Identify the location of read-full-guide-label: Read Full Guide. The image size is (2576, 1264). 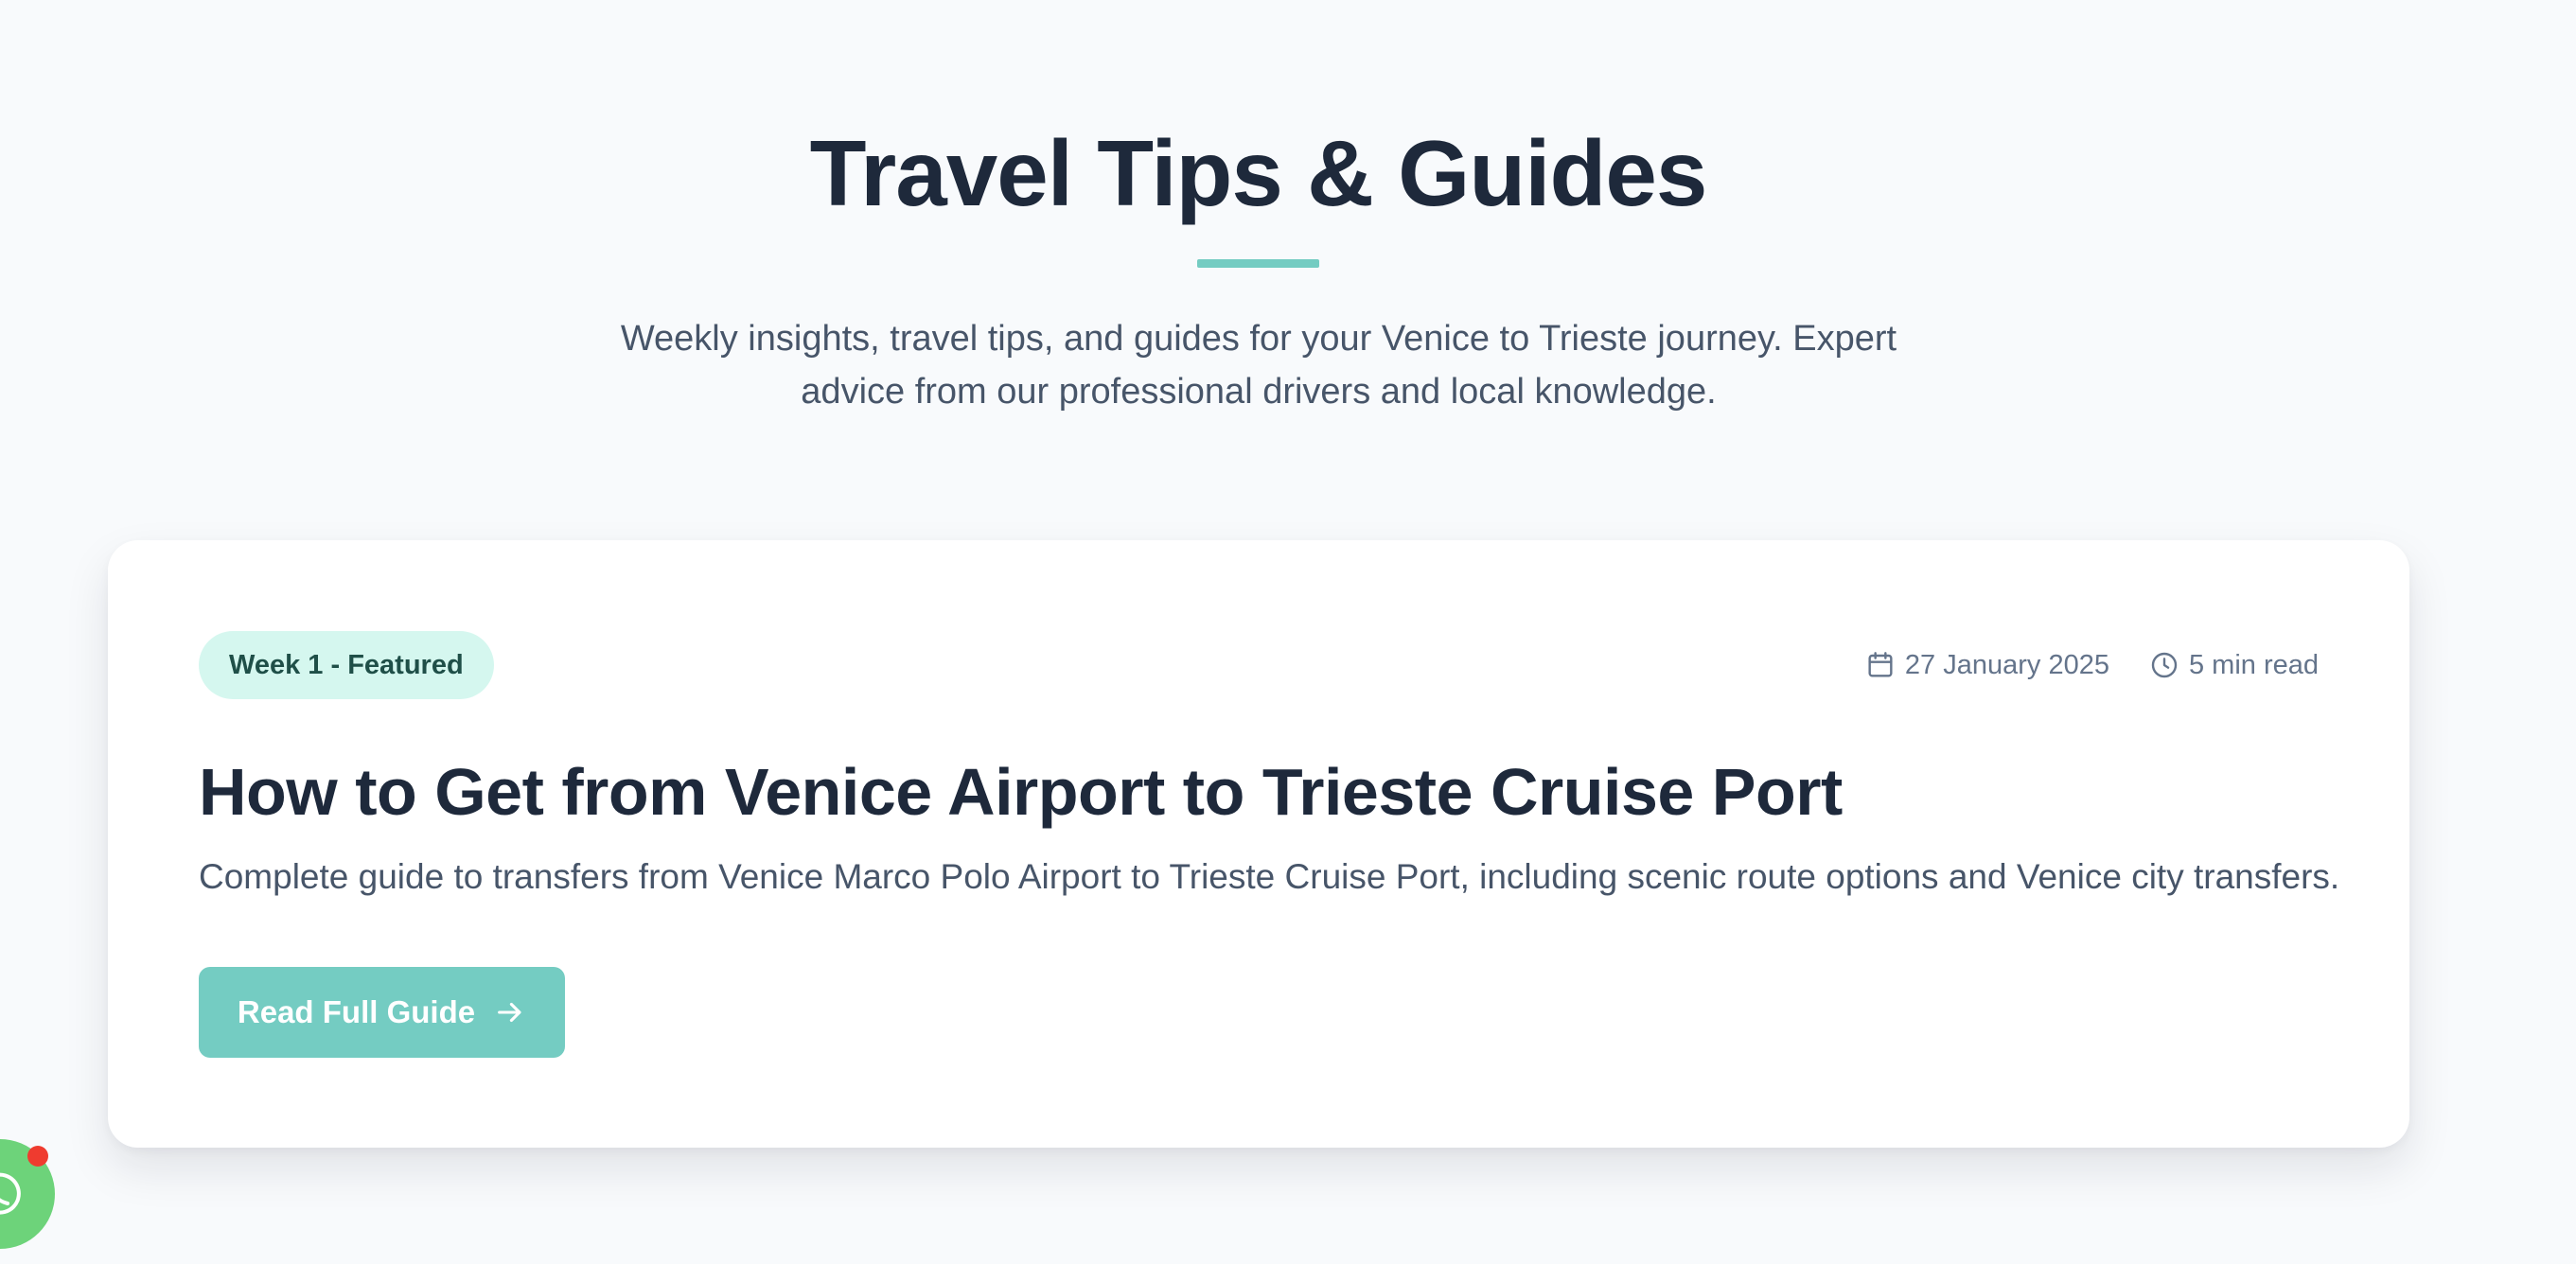
(356, 1011).